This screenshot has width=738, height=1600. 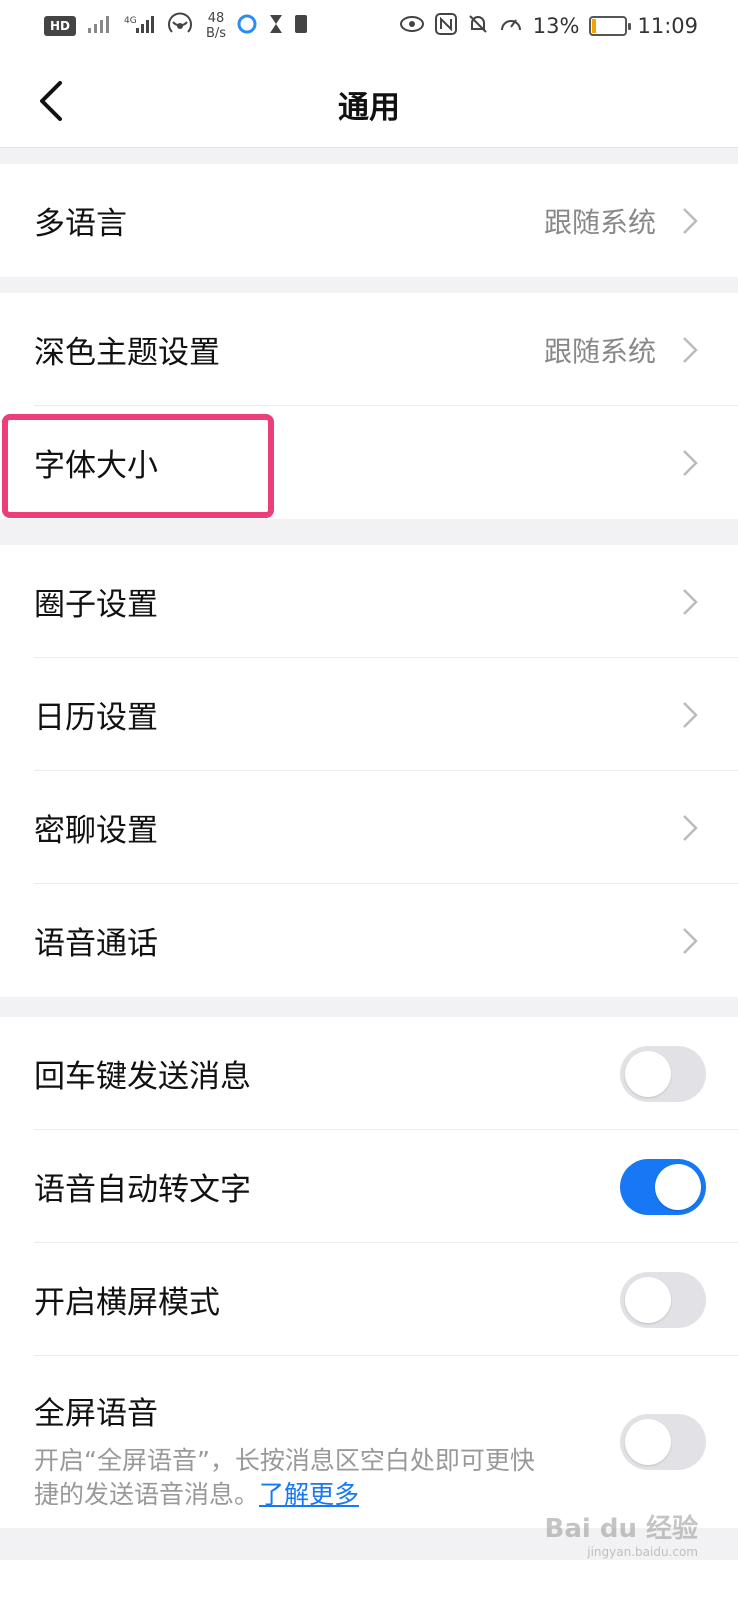 I want to click on voice-to-text-row: 语音自动转文字, so click(x=369, y=1186).